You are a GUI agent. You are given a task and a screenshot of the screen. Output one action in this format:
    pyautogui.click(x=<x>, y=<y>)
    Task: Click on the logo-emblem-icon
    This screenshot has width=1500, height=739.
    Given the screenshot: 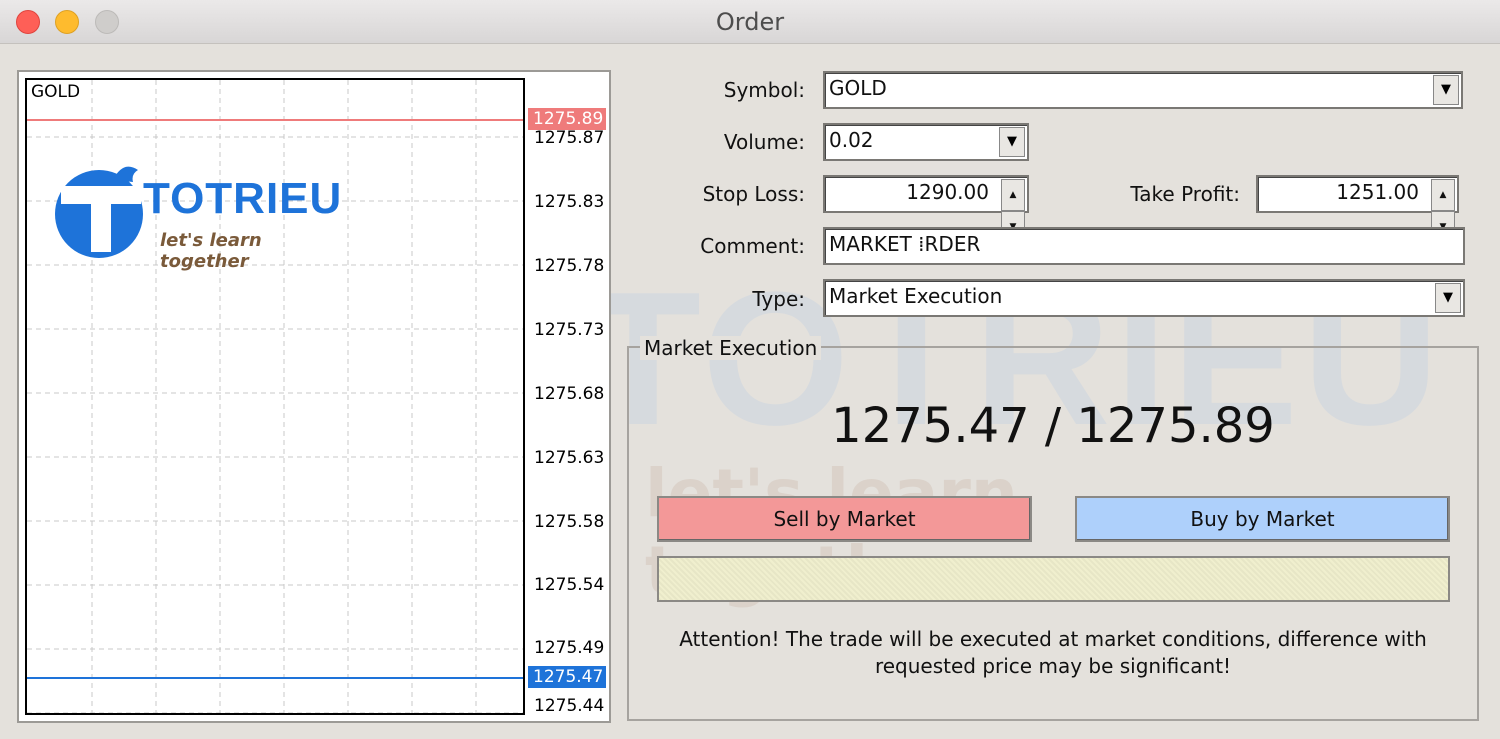 What is the action you would take?
    pyautogui.click(x=99, y=212)
    